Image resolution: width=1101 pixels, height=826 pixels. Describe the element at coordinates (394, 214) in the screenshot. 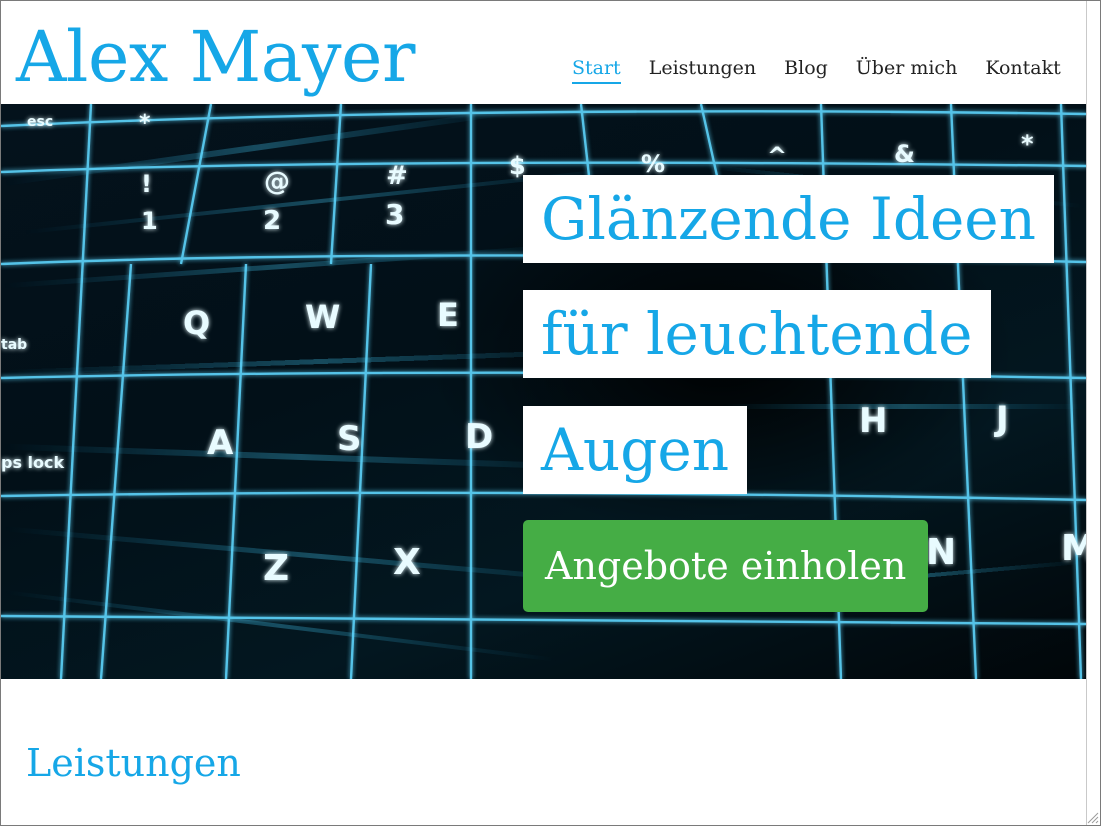

I see `svg-text: 3` at that location.